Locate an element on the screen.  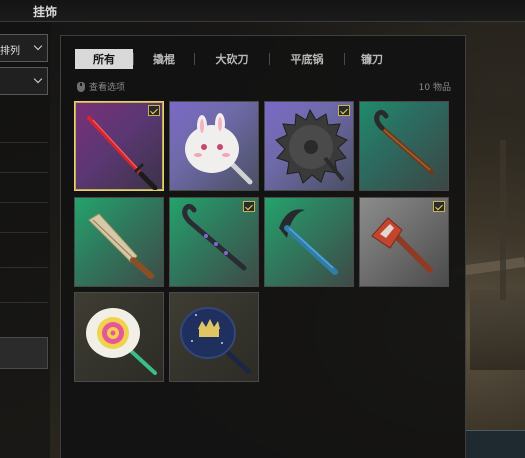
item-slot-crowbar is located at coordinates (404, 146).